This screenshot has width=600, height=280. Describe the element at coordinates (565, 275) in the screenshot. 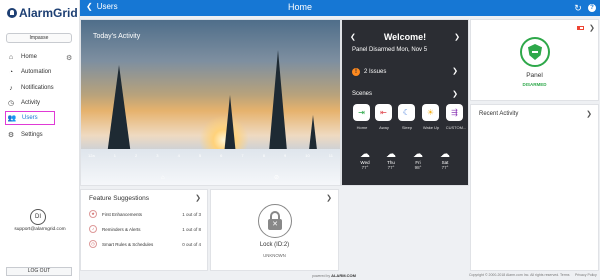

I see `terms-link: Terms` at that location.